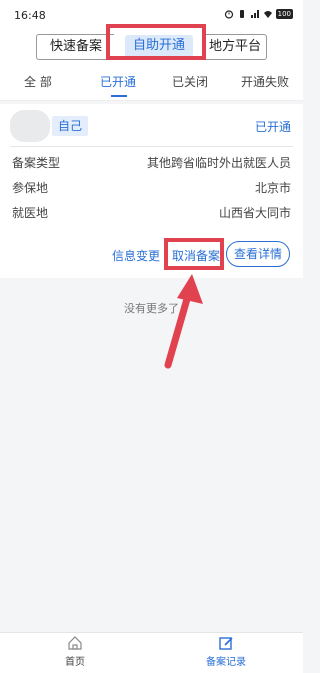 Image resolution: width=320 pixels, height=673 pixels. I want to click on nav-records: 备案记录, so click(226, 651).